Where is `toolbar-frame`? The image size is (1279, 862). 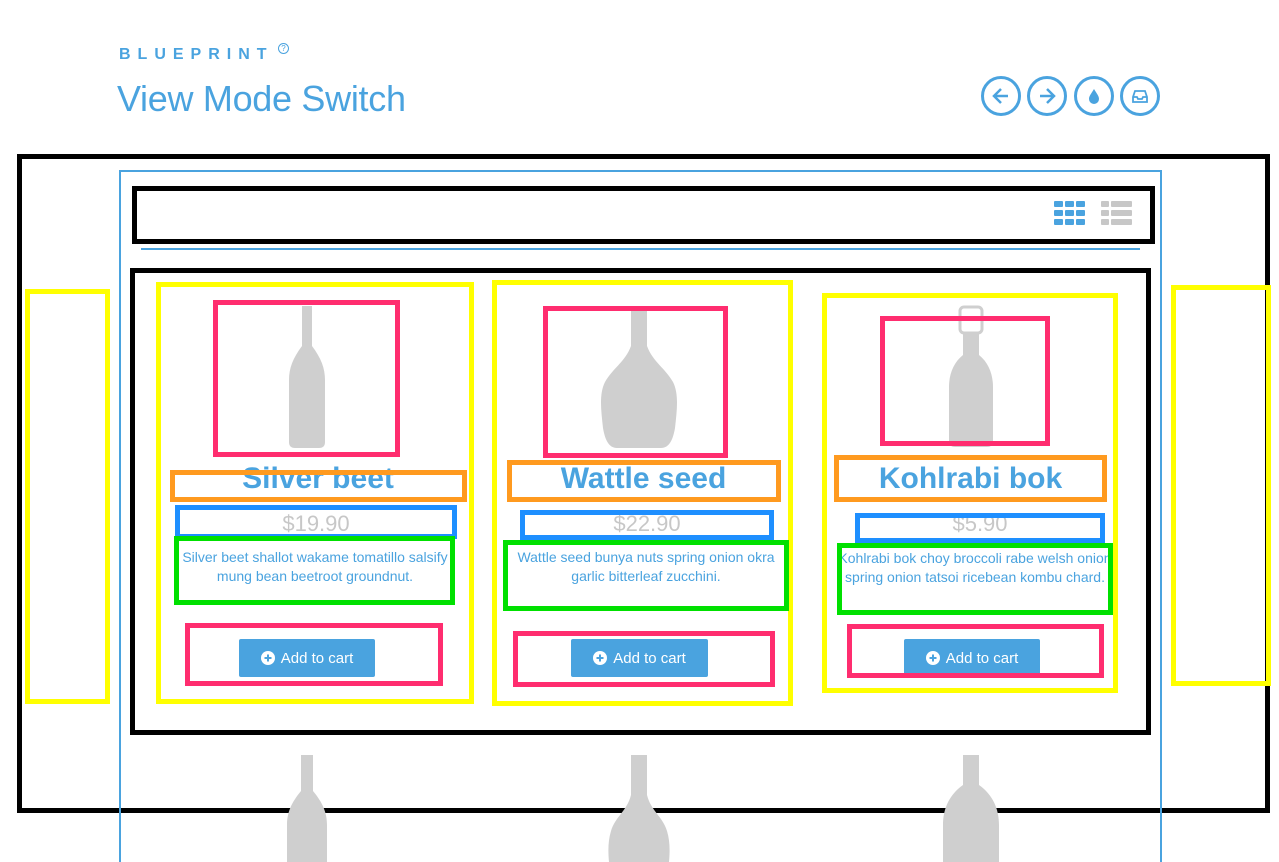
toolbar-frame is located at coordinates (643, 215).